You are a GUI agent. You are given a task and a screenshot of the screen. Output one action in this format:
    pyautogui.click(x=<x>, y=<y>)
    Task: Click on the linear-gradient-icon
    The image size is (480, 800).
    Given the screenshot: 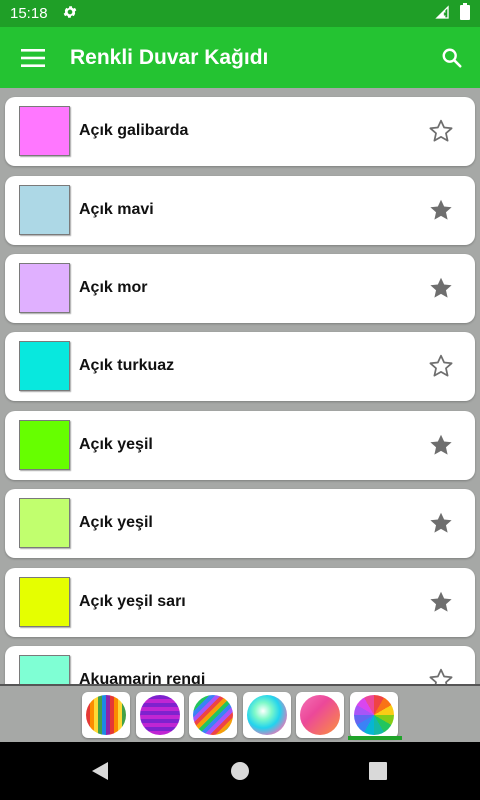 What is the action you would take?
    pyautogui.click(x=320, y=715)
    